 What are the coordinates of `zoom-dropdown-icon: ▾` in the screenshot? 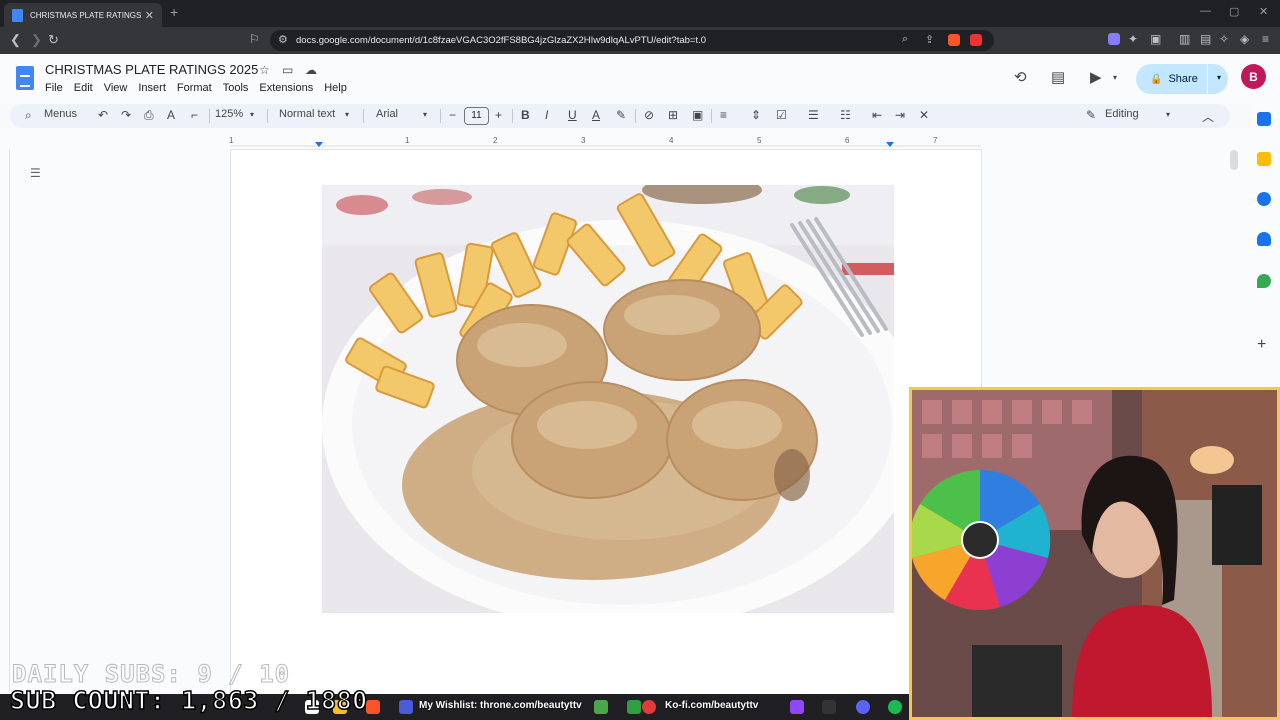 It's located at (252, 114).